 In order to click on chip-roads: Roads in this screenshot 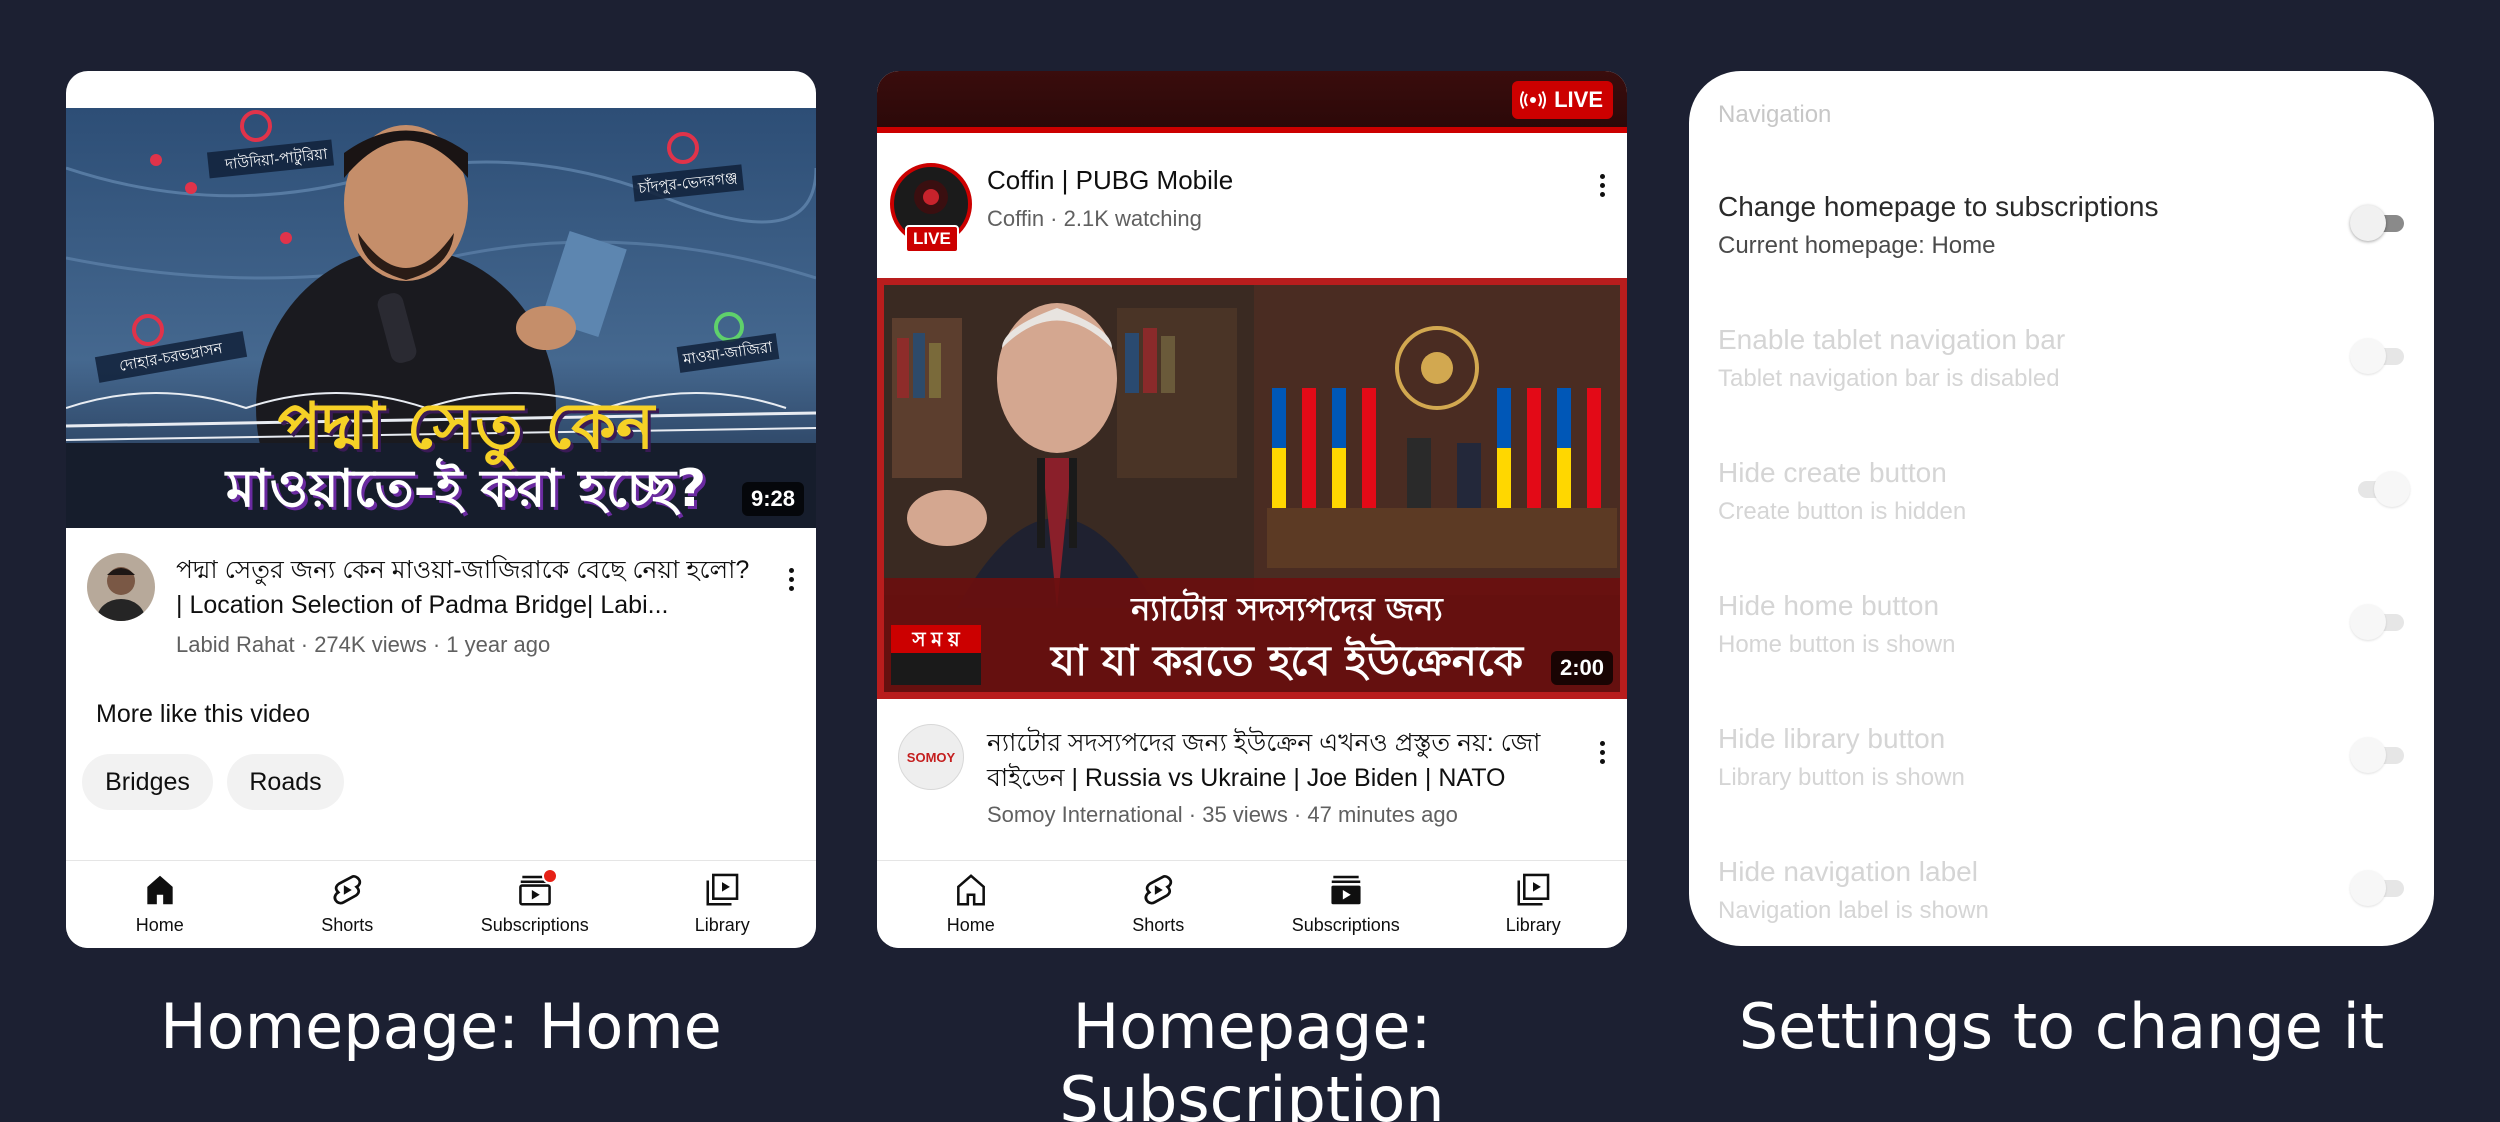, I will do `click(285, 782)`.